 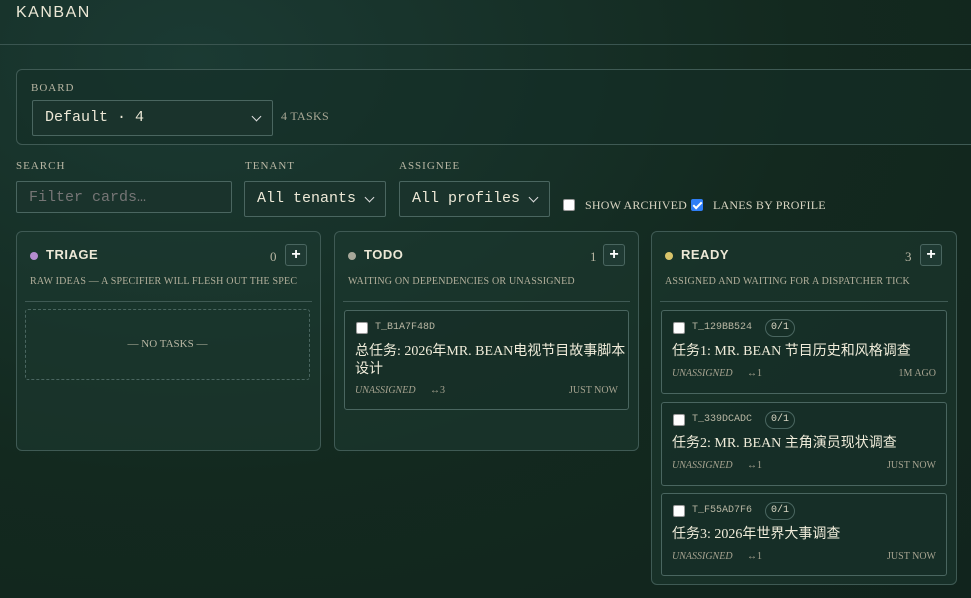 What do you see at coordinates (722, 327) in the screenshot?
I see `card-id: T_129BB524` at bounding box center [722, 327].